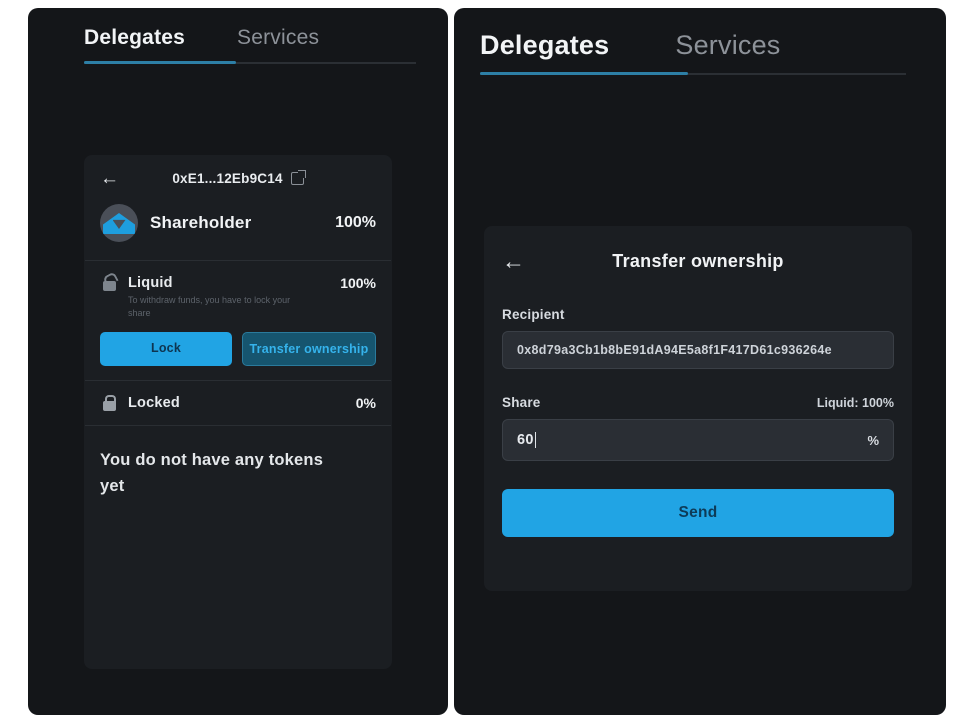  I want to click on liquid-label: Liquid, so click(150, 283).